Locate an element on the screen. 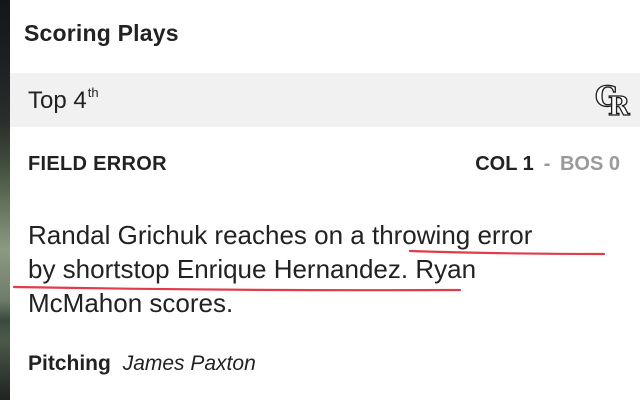  pitching-line: Pitching James Paxton is located at coordinates (142, 364).